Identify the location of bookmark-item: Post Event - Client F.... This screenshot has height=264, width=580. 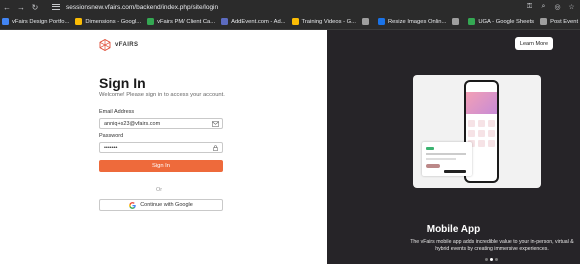
(560, 21).